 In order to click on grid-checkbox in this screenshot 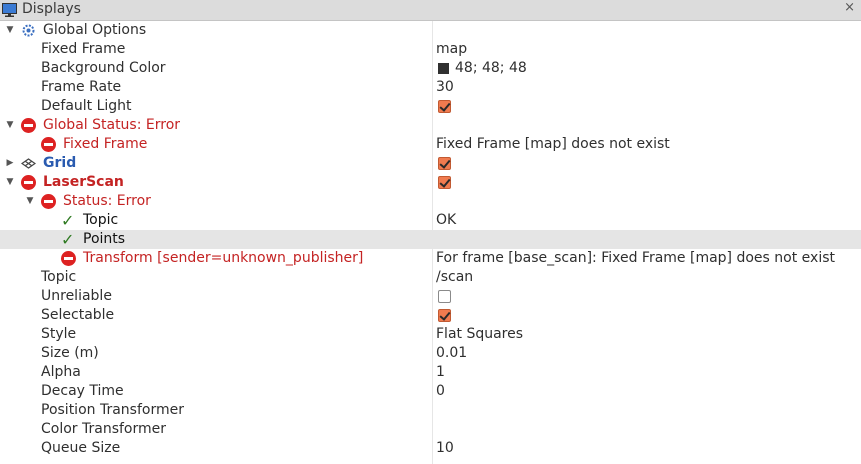, I will do `click(444, 163)`.